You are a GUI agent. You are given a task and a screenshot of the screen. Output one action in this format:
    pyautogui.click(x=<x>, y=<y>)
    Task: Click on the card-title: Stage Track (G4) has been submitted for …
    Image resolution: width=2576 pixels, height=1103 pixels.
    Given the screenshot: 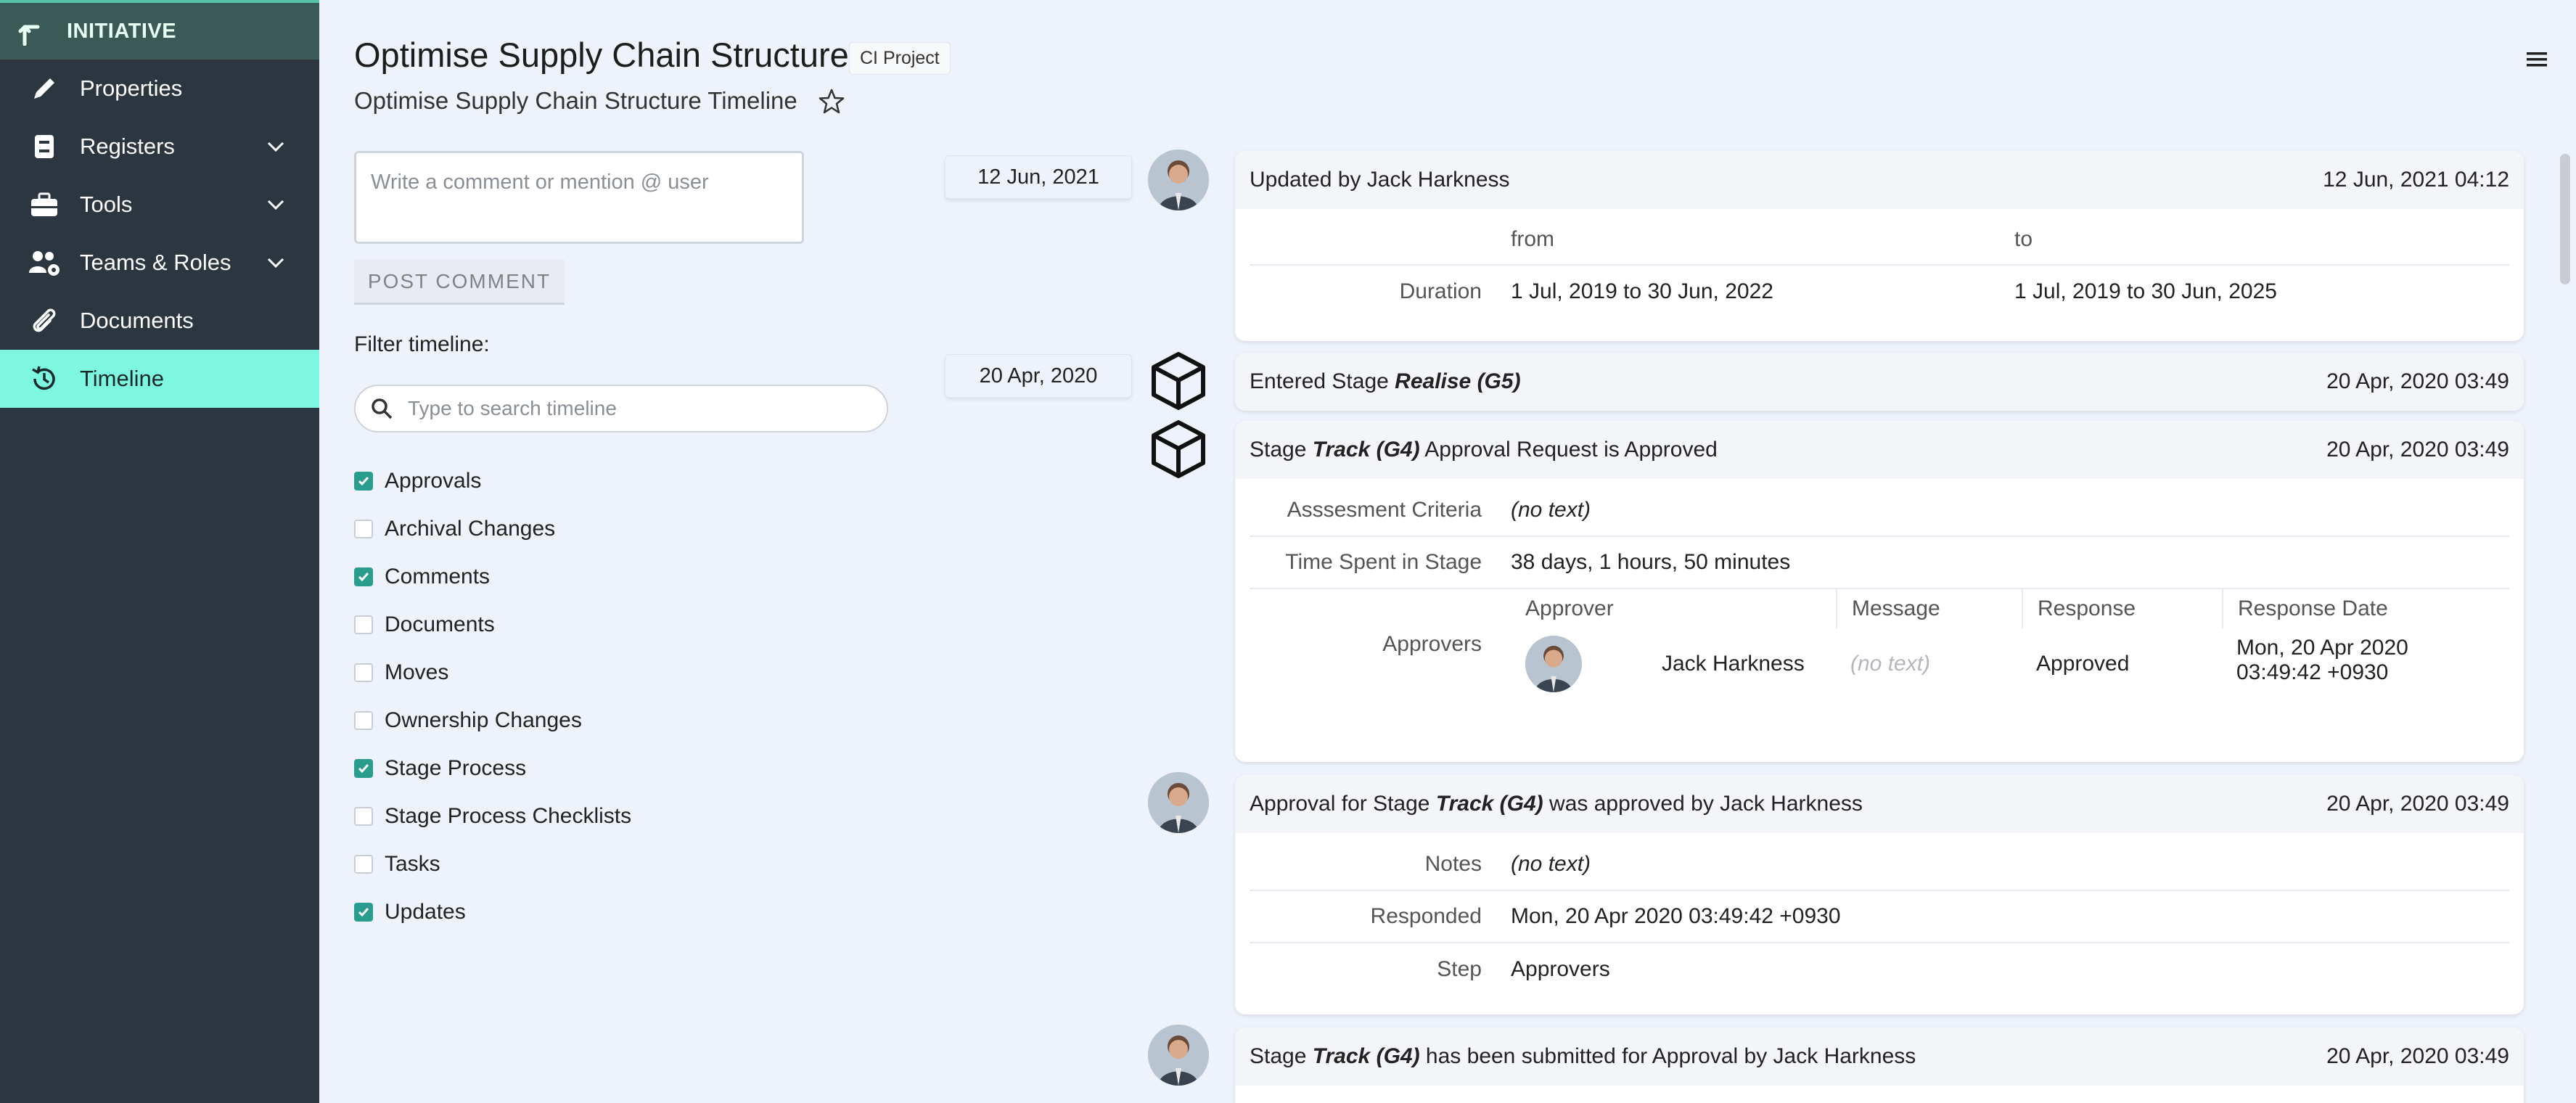 What is the action you would take?
    pyautogui.click(x=1583, y=1056)
    